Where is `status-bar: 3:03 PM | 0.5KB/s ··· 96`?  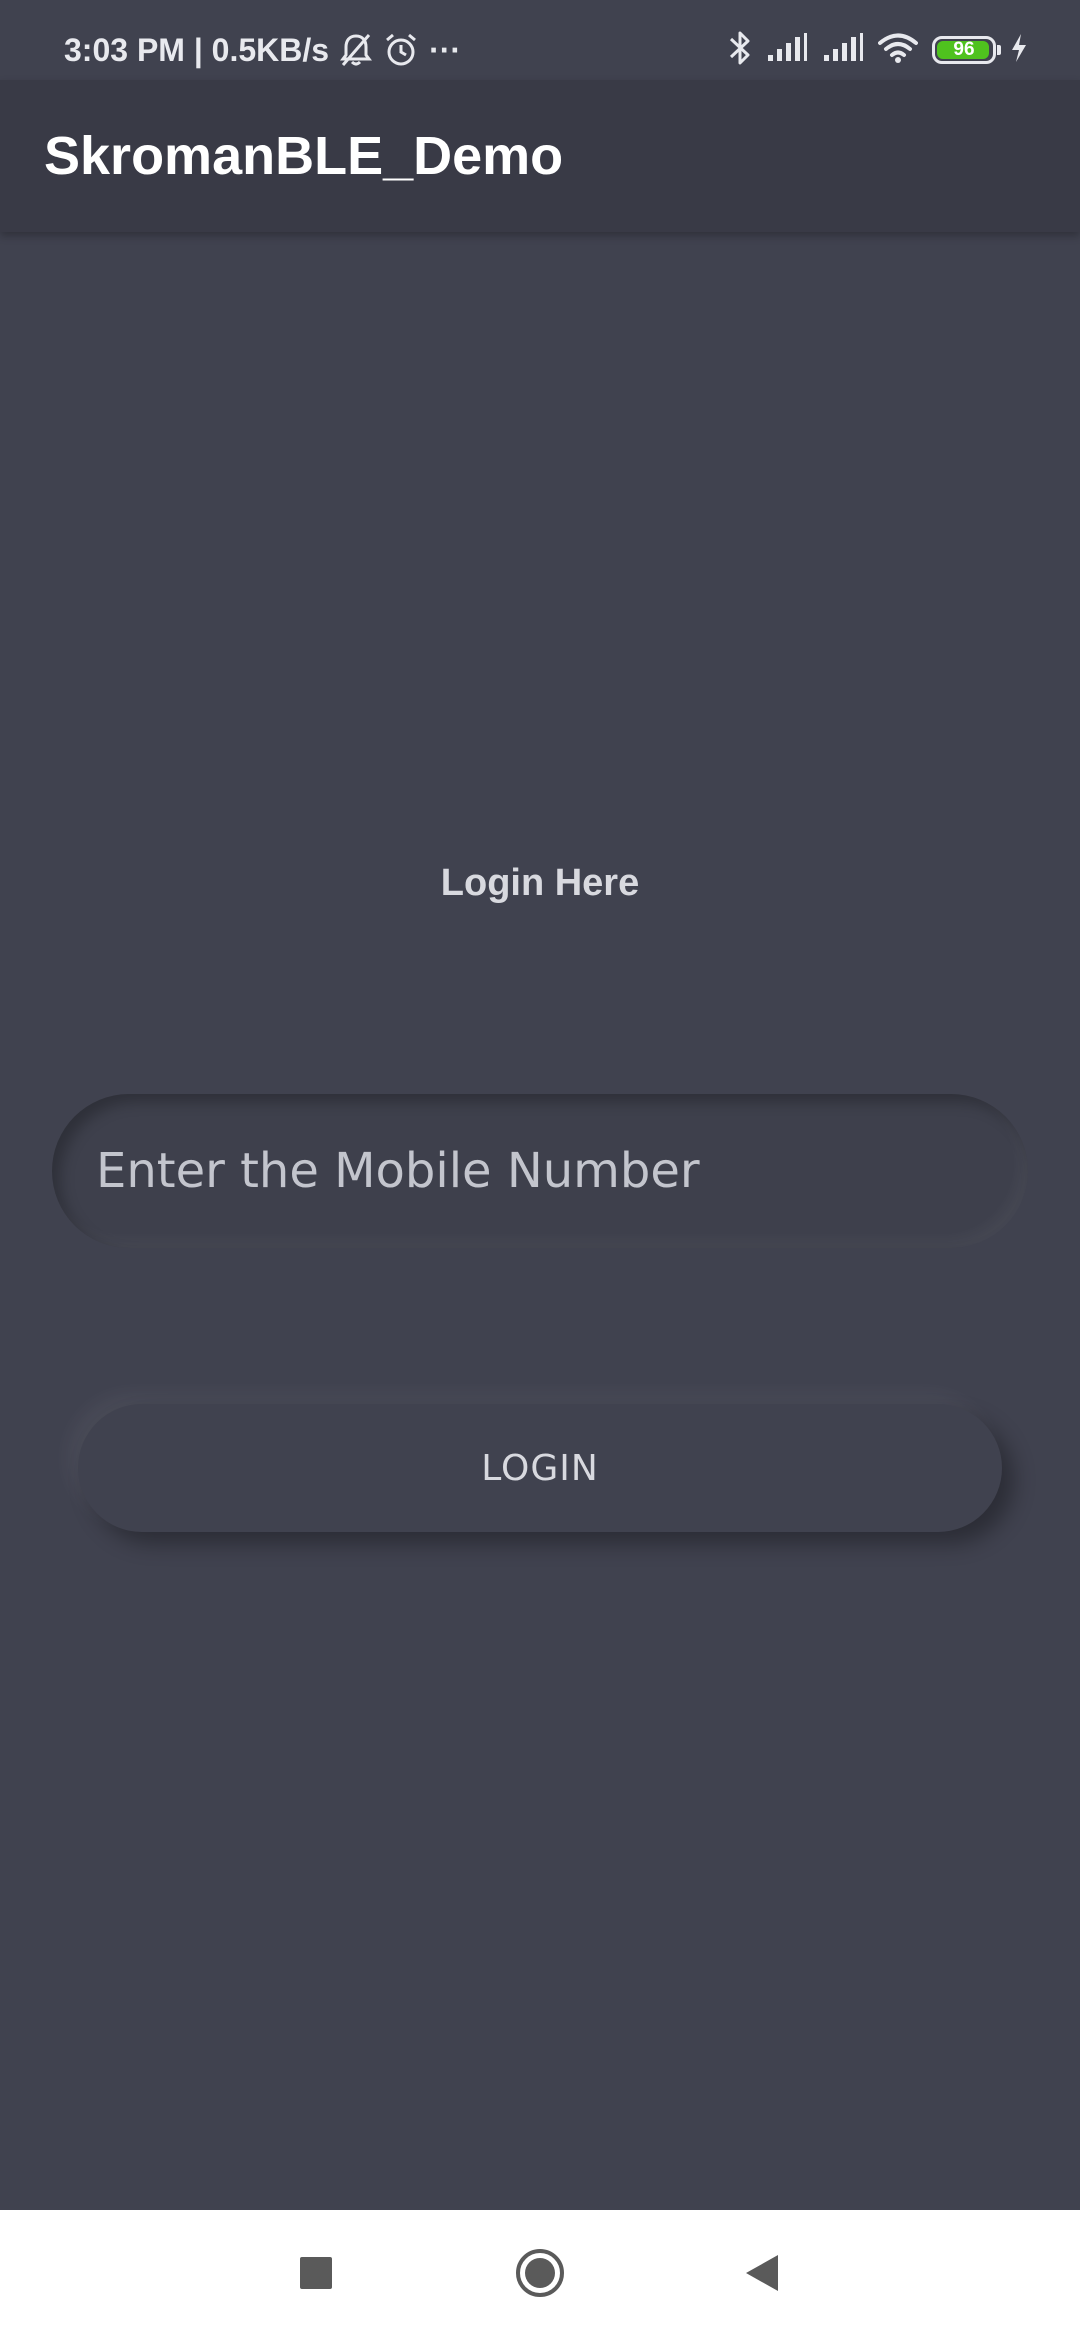
status-bar: 3:03 PM | 0.5KB/s ··· 96 is located at coordinates (540, 40).